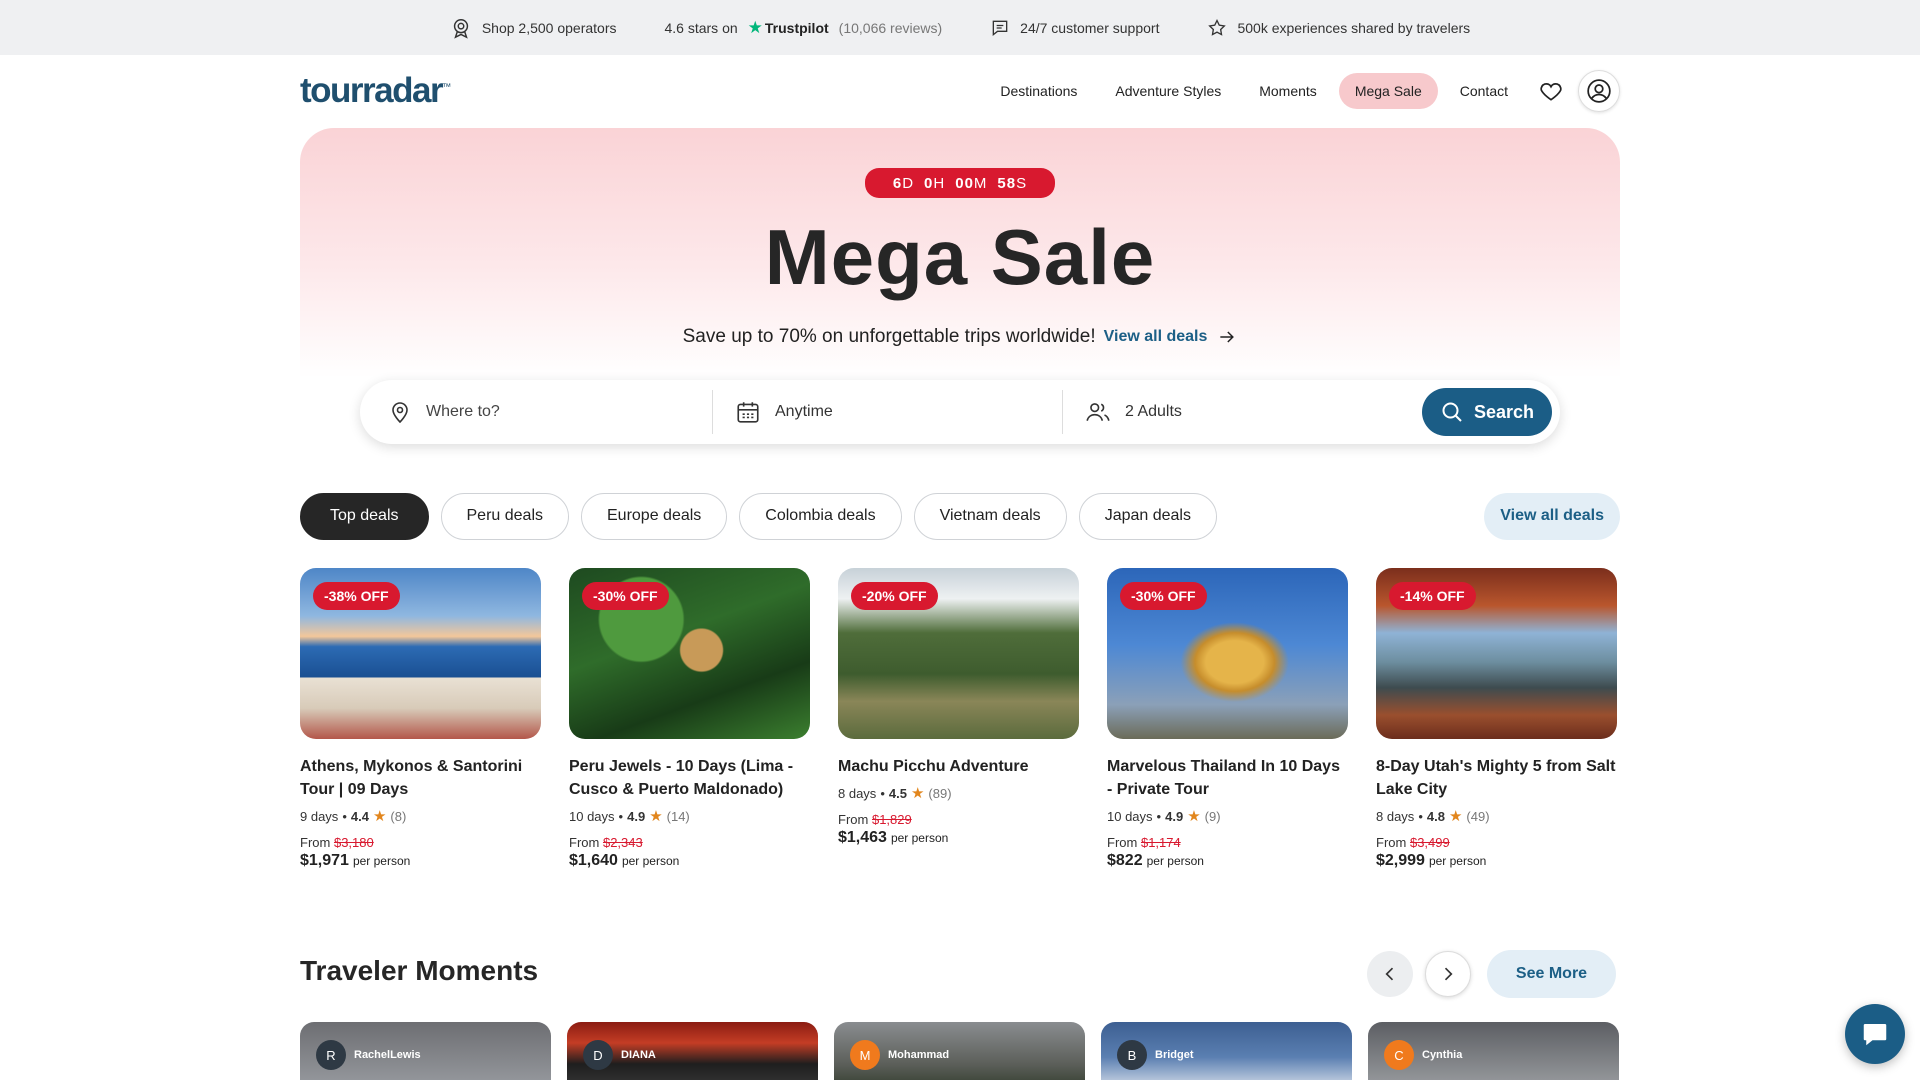 The width and height of the screenshot is (1920, 1080). I want to click on chip-peru-deals: Peru deals, so click(504, 516).